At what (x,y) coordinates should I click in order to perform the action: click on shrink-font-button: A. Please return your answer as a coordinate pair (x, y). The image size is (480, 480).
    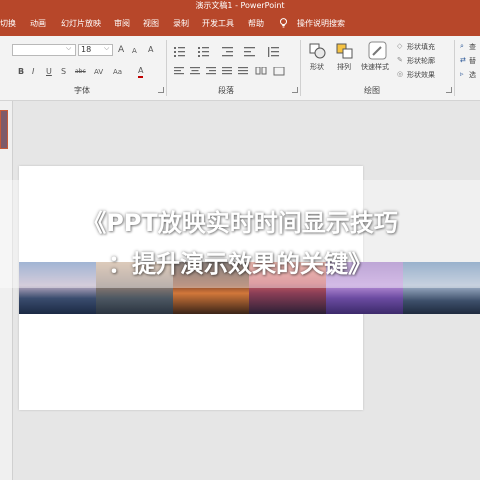
    Looking at the image, I should click on (134, 51).